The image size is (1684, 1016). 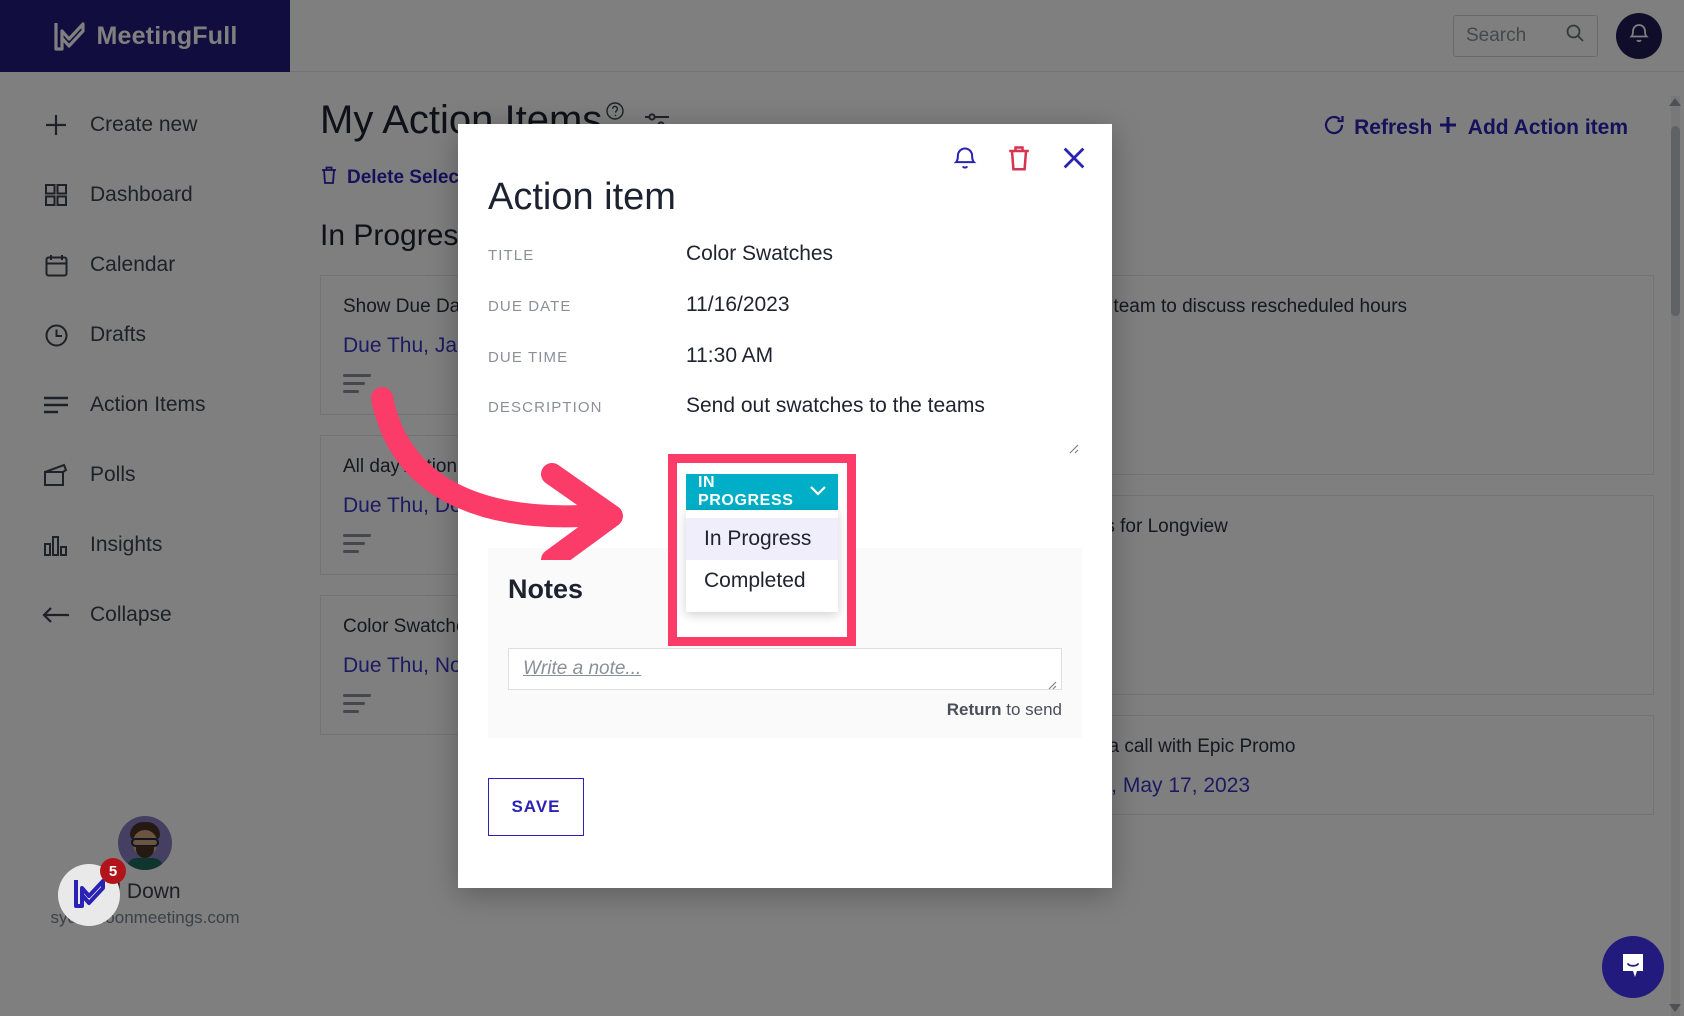 I want to click on field-due-time: DUE TIME 11:30 AM, so click(x=785, y=356).